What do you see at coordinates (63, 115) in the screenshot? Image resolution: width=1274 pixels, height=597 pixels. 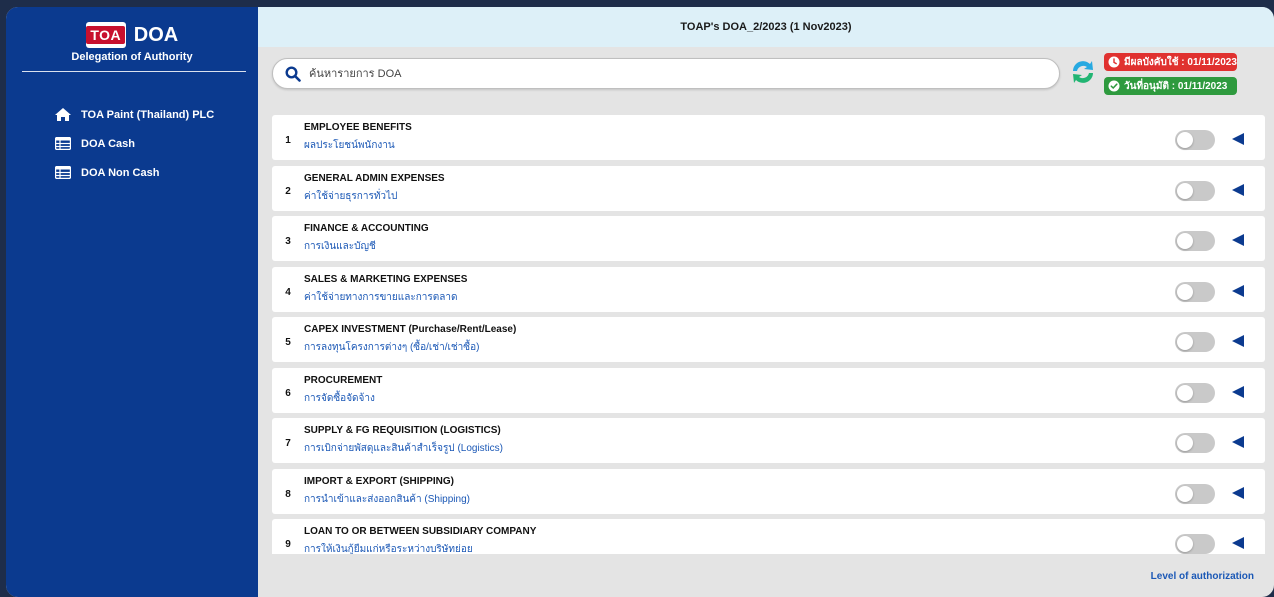 I see `home-icon` at bounding box center [63, 115].